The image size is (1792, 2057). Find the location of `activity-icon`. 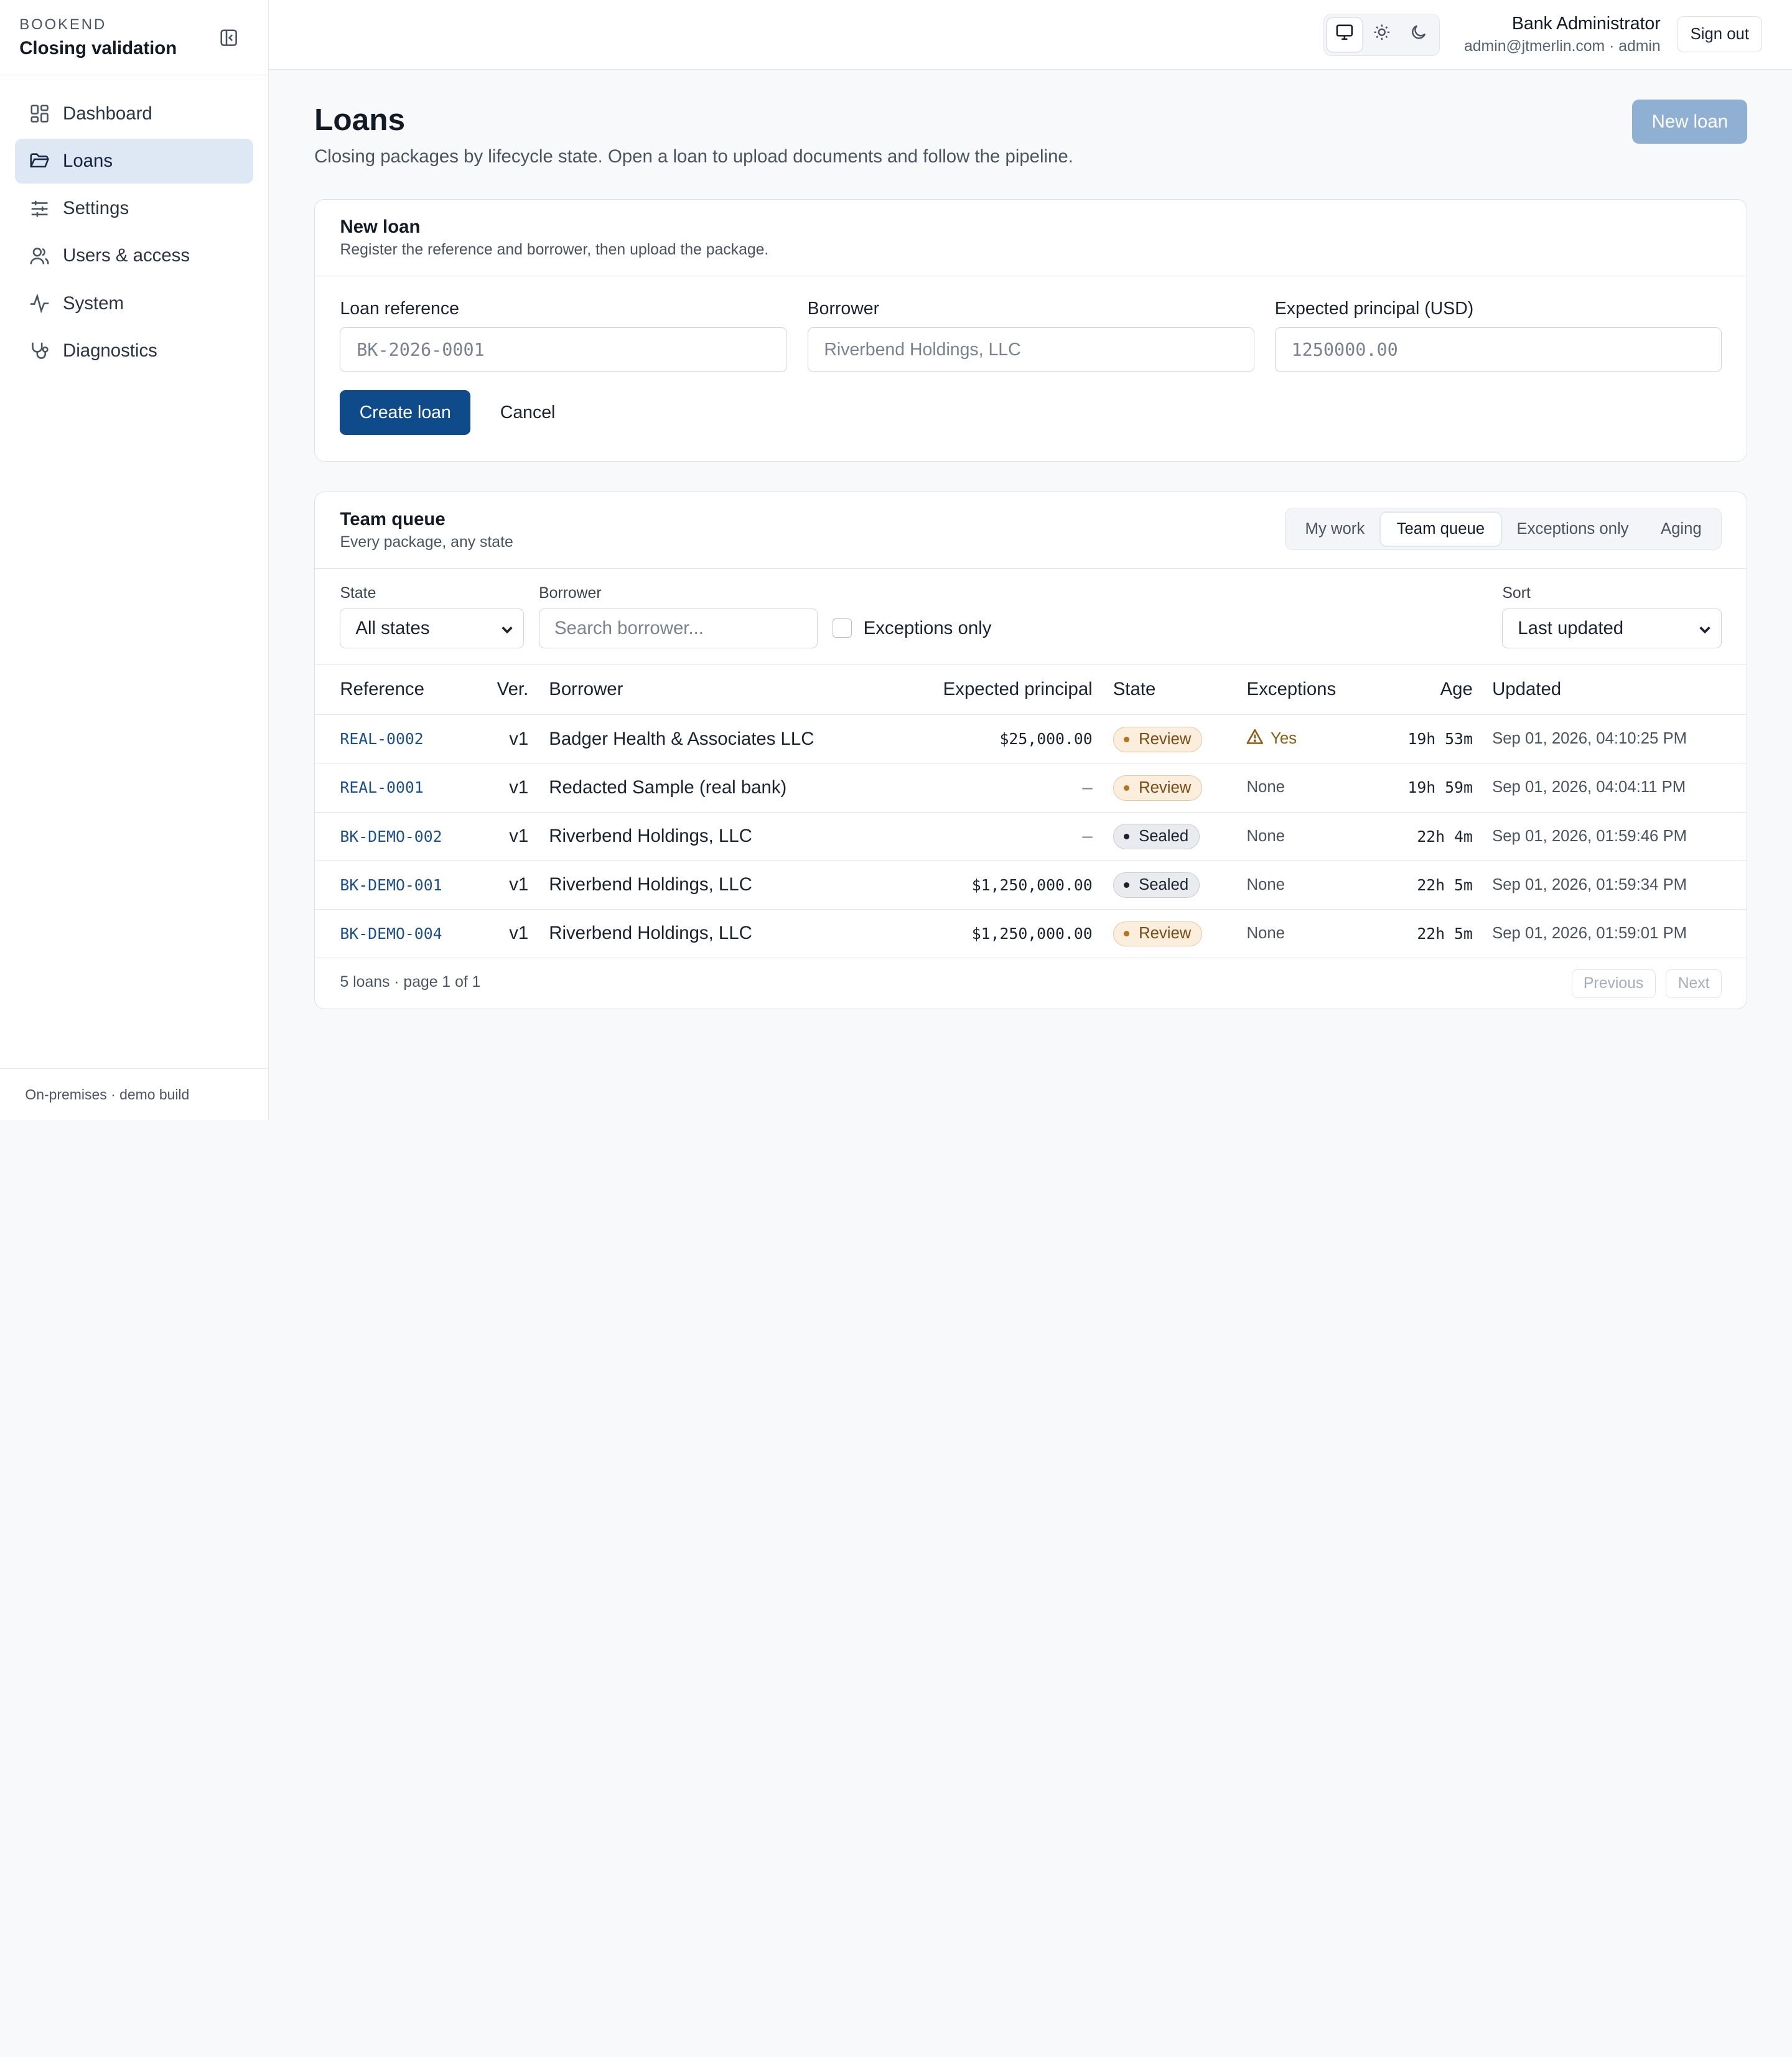

activity-icon is located at coordinates (39, 303).